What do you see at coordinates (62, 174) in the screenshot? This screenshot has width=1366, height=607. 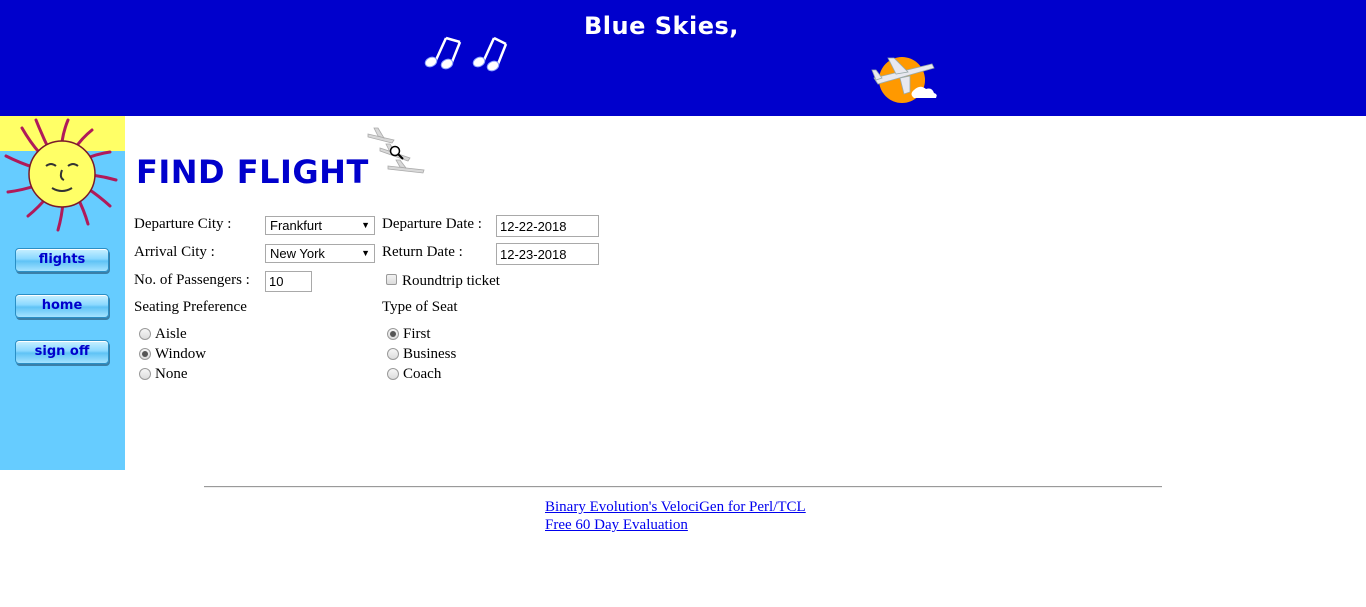 I see `sun-face-icon` at bounding box center [62, 174].